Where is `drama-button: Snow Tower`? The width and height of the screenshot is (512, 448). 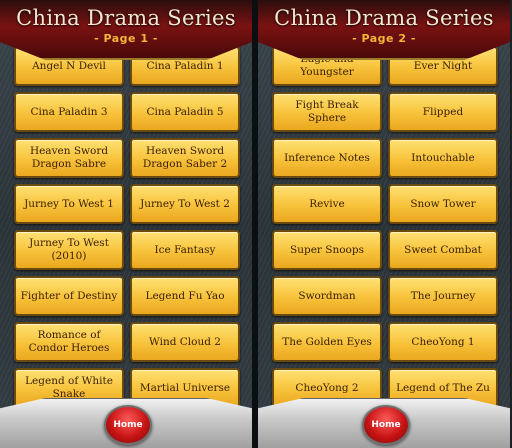 drama-button: Snow Tower is located at coordinates (443, 204).